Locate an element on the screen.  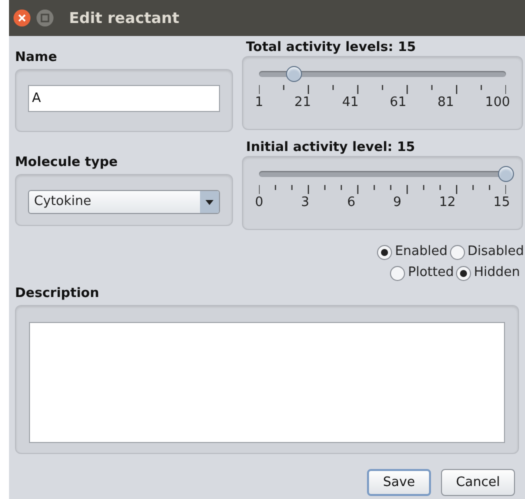
section-label: Initial activity level: 15 is located at coordinates (331, 148).